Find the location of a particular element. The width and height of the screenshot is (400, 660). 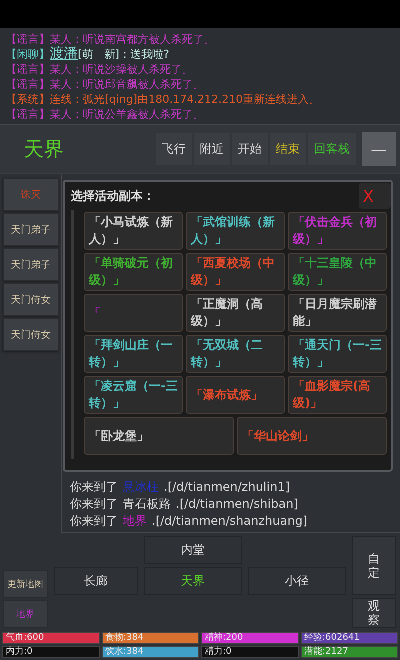

instance-button: 「华山论剑」 is located at coordinates (312, 436).